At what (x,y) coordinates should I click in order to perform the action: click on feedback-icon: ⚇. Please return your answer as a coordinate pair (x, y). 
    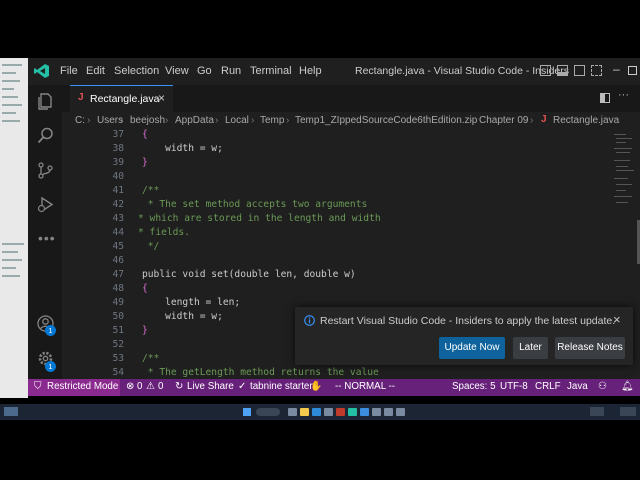
    Looking at the image, I should click on (602, 386).